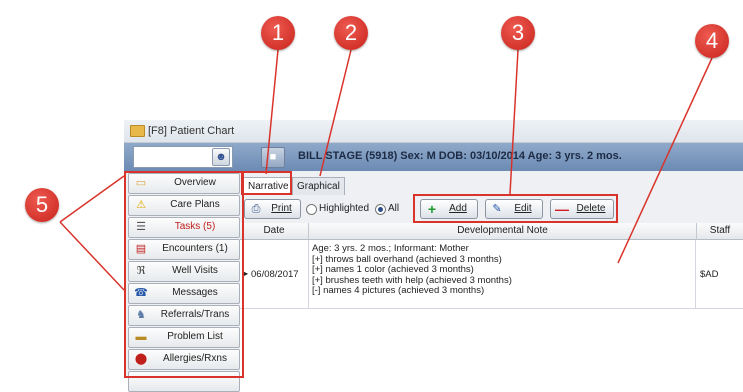 The image size is (743, 392). Describe the element at coordinates (42, 205) in the screenshot. I see `callout-5: 5` at that location.